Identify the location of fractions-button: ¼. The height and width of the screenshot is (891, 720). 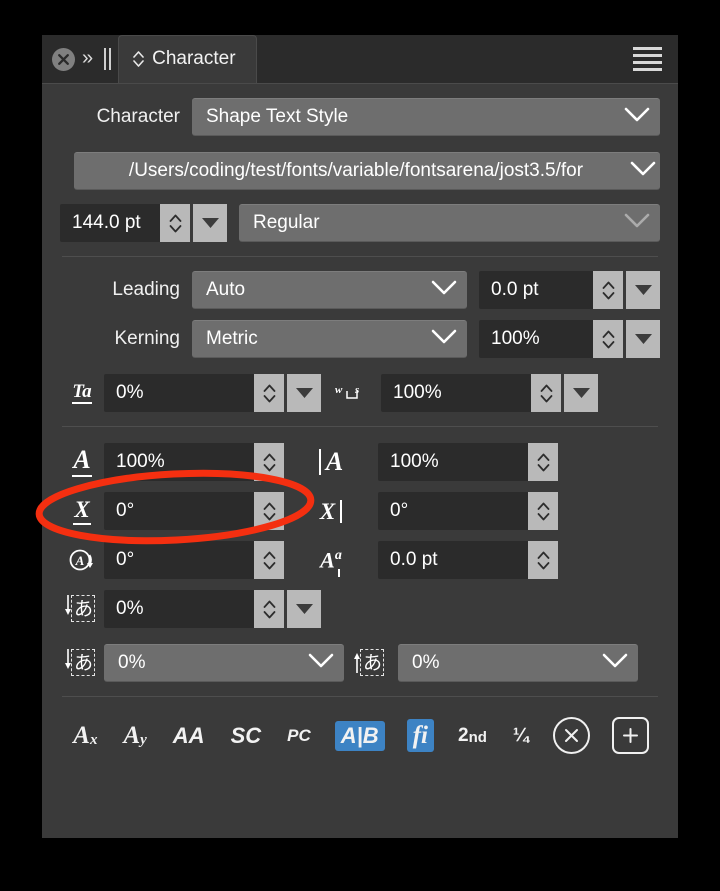
(521, 735).